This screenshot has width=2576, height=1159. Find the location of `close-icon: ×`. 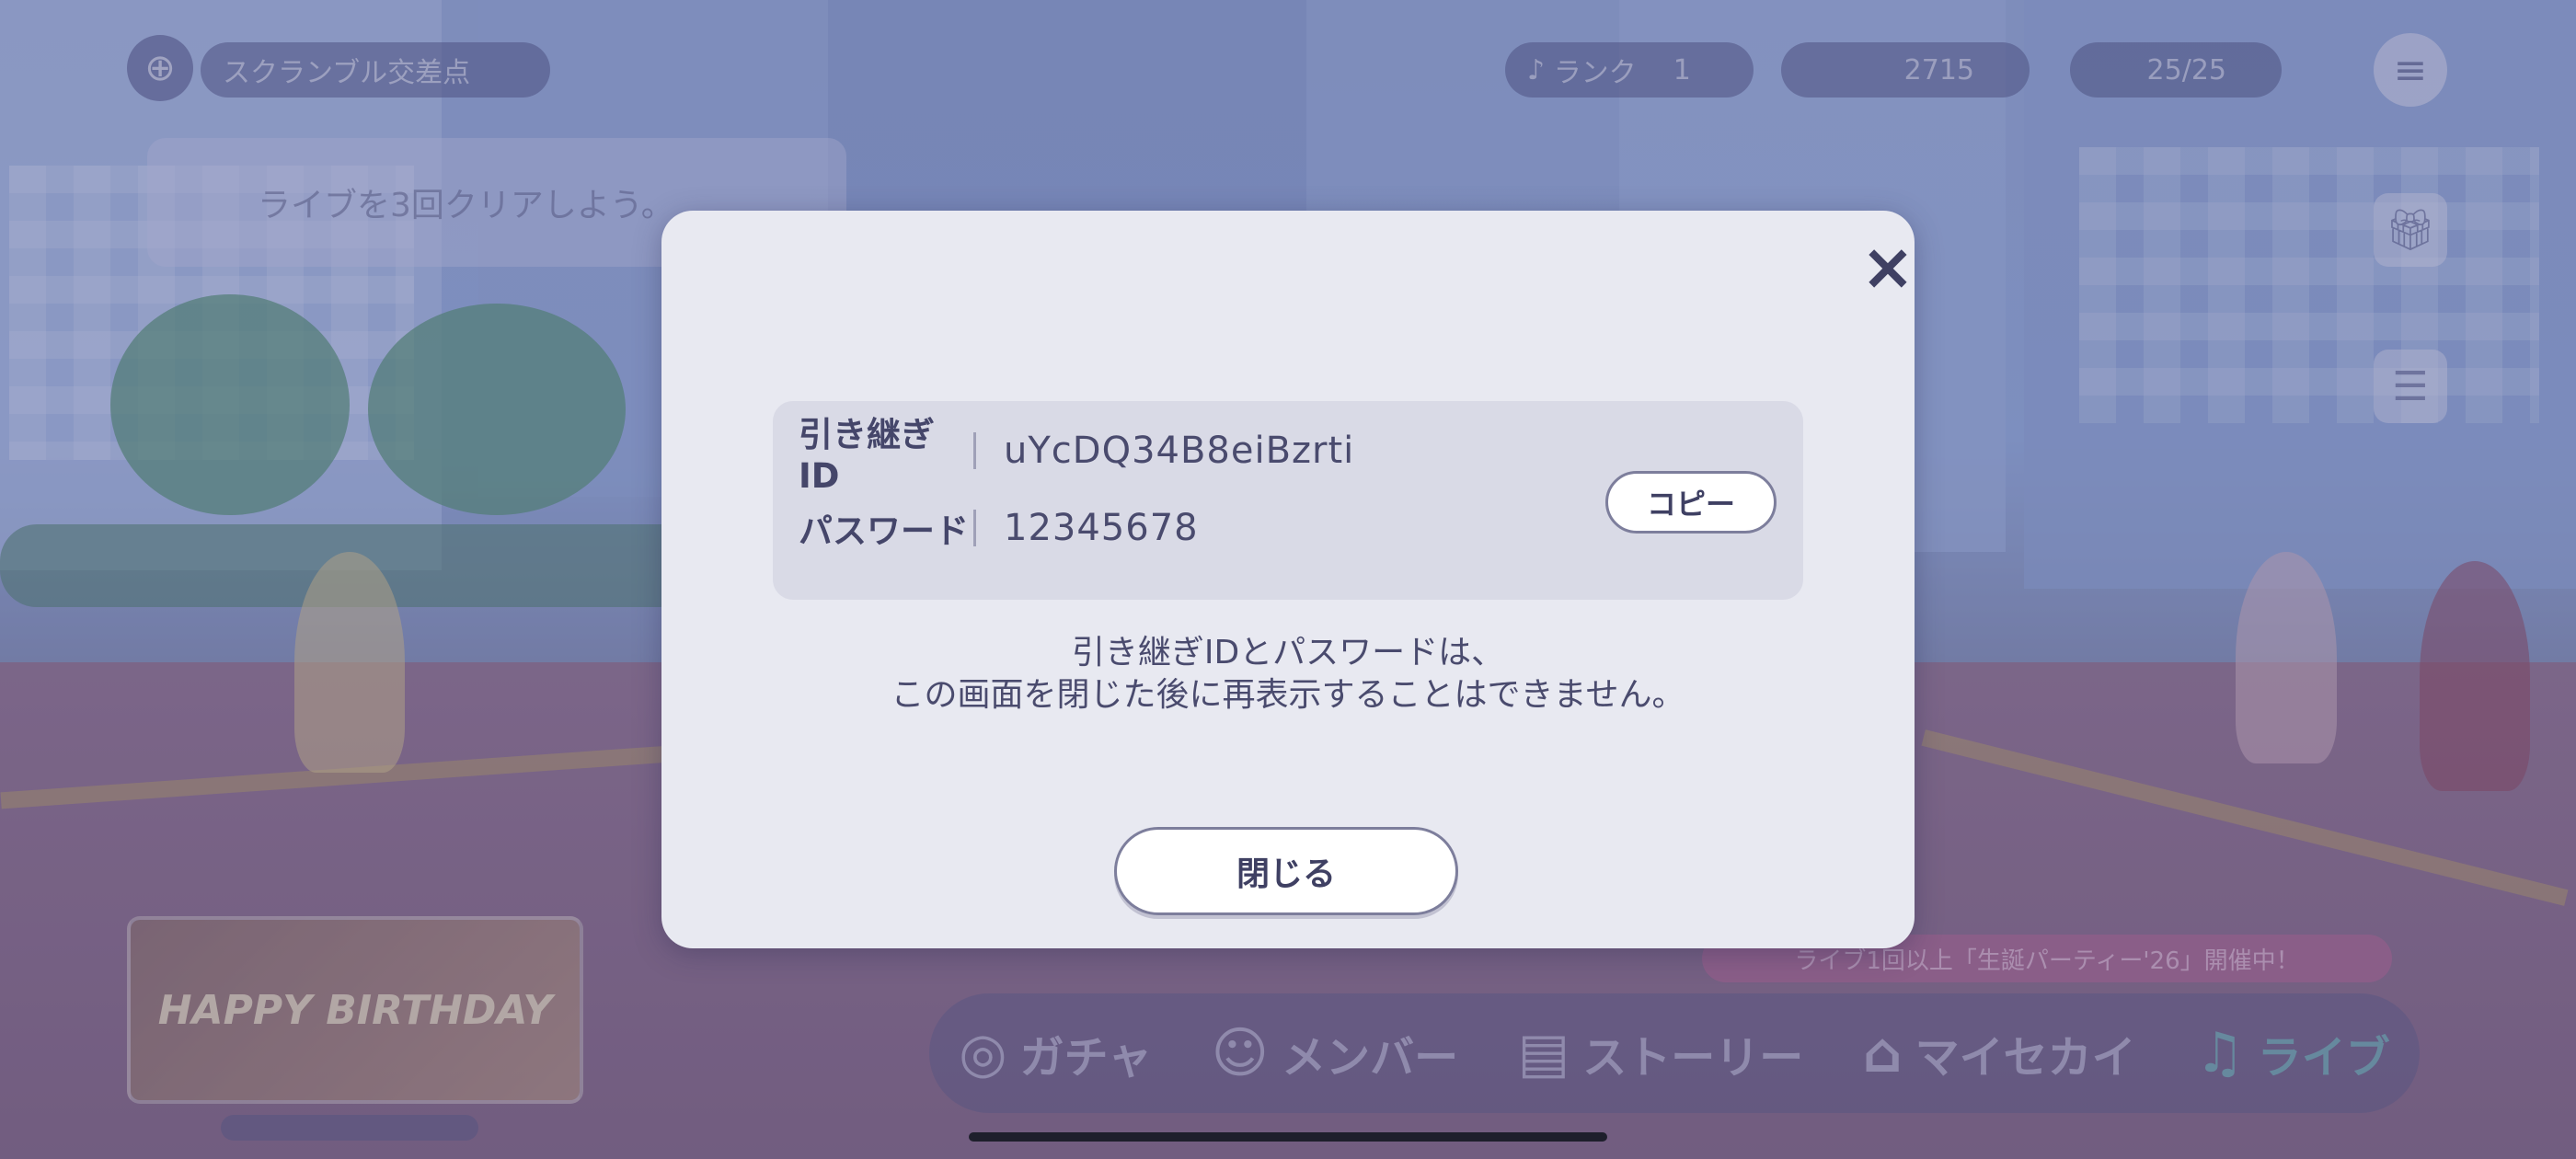

close-icon: × is located at coordinates (1887, 266).